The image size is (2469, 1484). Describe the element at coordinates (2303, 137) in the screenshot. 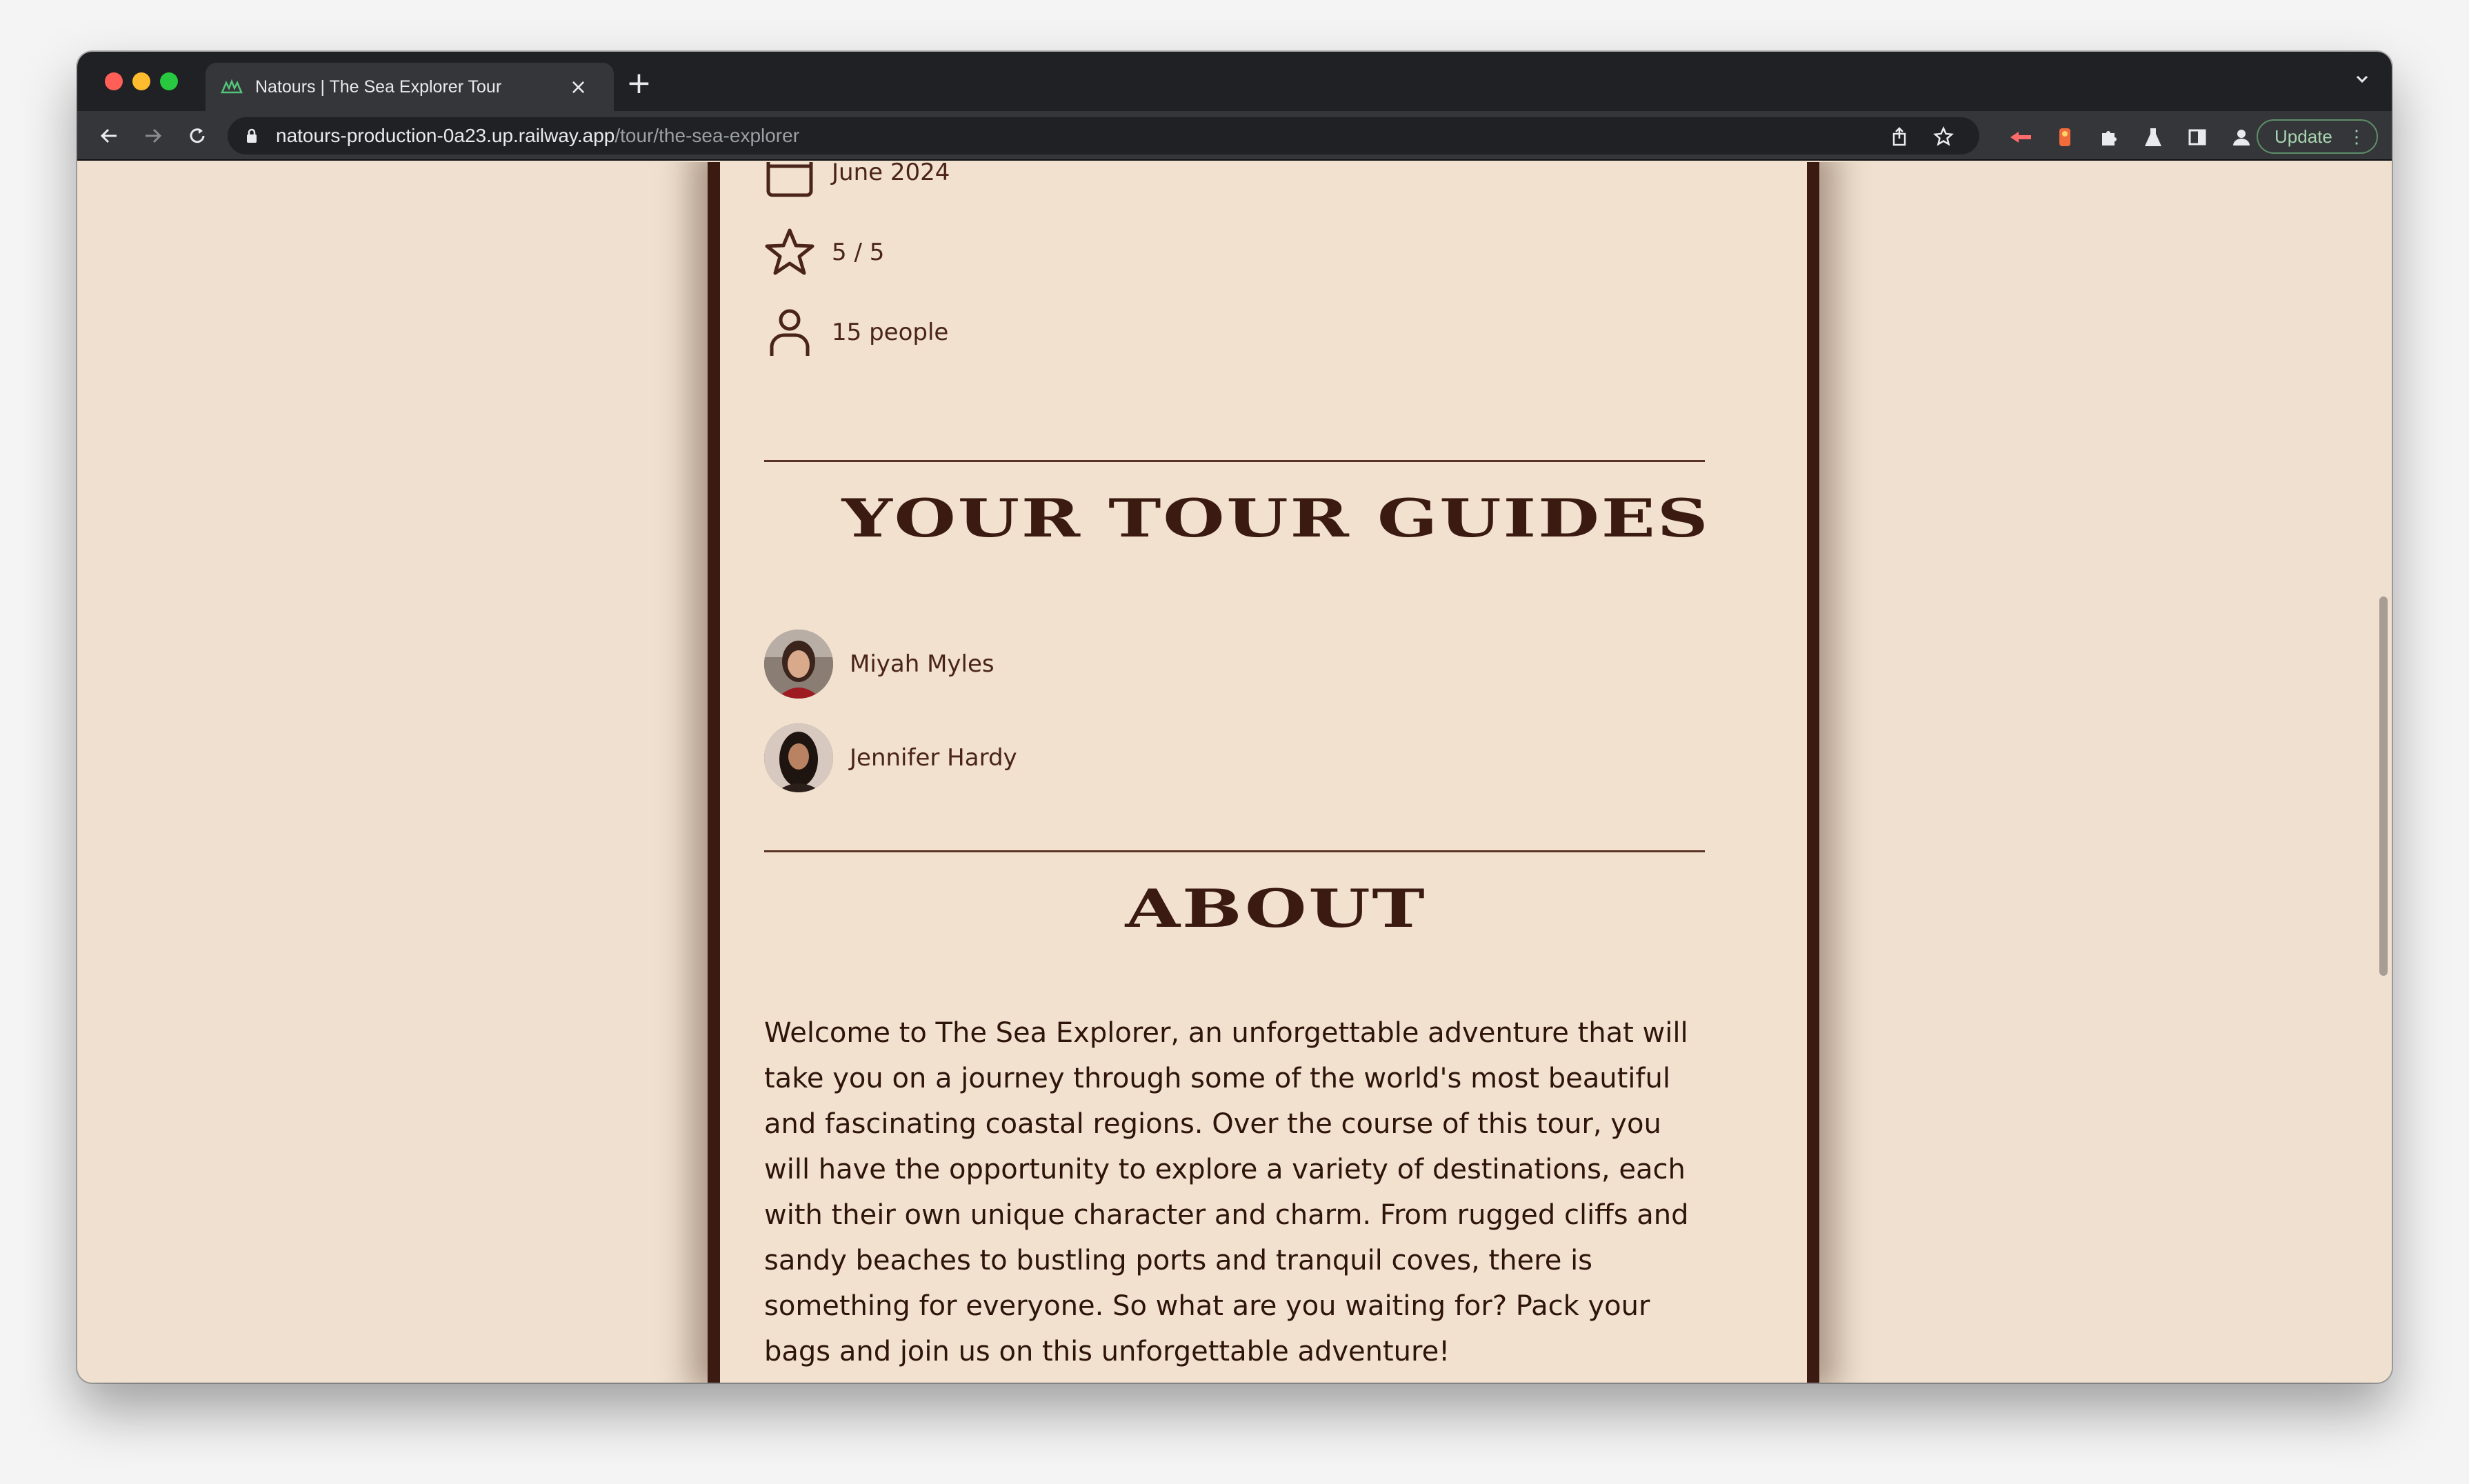

I see `update-label: Update` at that location.